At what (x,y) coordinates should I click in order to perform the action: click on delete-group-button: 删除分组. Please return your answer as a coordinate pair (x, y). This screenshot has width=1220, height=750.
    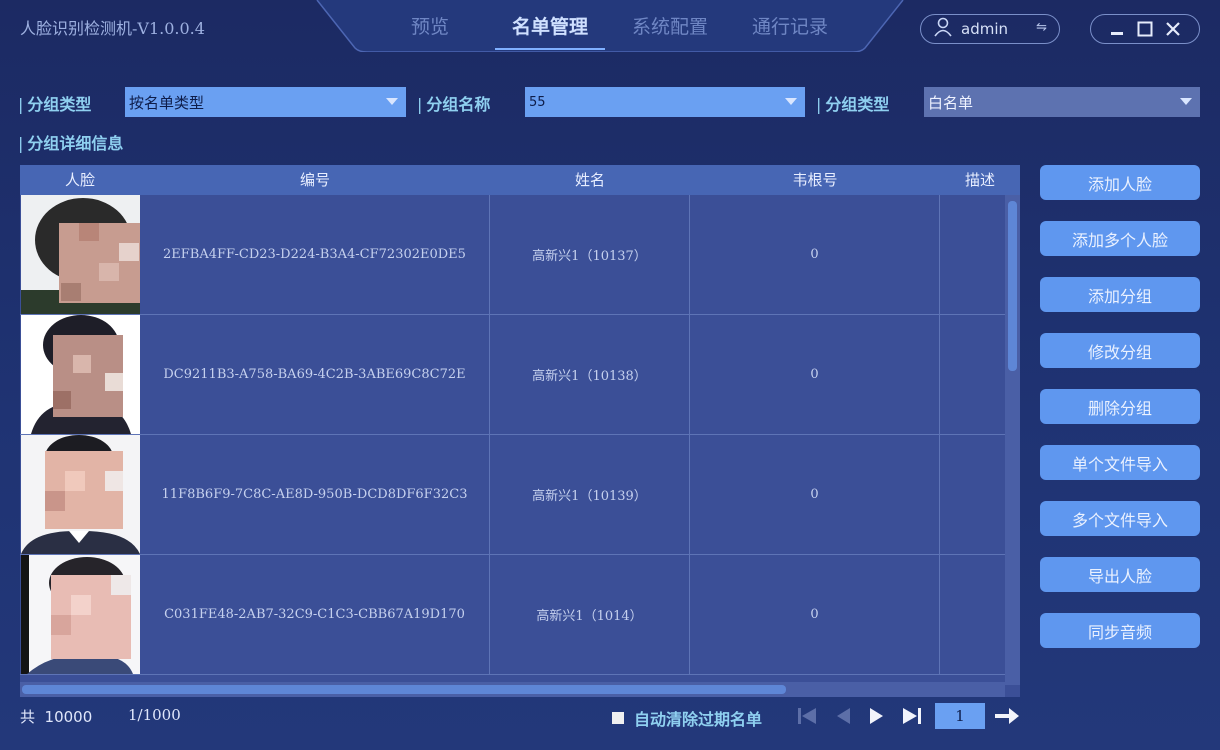
    Looking at the image, I should click on (1120, 406).